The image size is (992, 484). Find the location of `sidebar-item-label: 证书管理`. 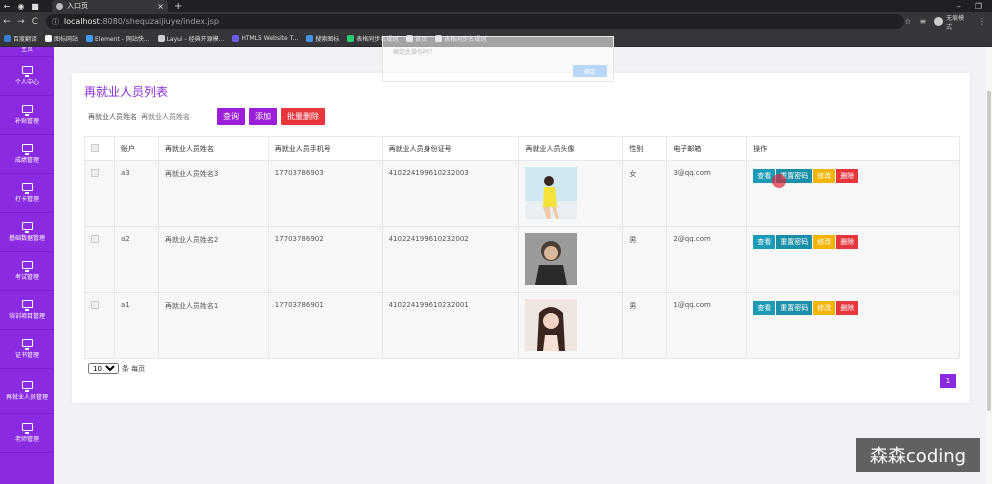

sidebar-item-label: 证书管理 is located at coordinates (26, 355).